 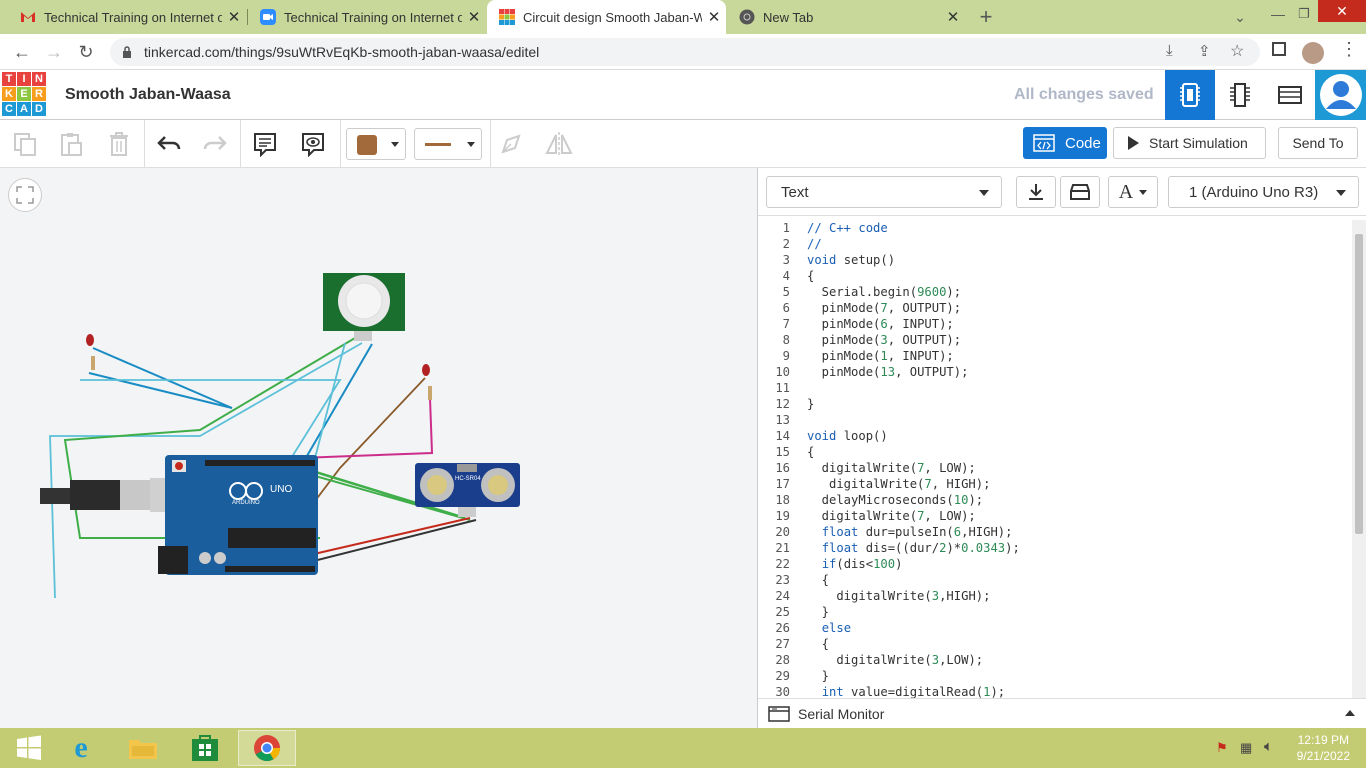 What do you see at coordinates (1240, 95) in the screenshot?
I see `schematic-view-button` at bounding box center [1240, 95].